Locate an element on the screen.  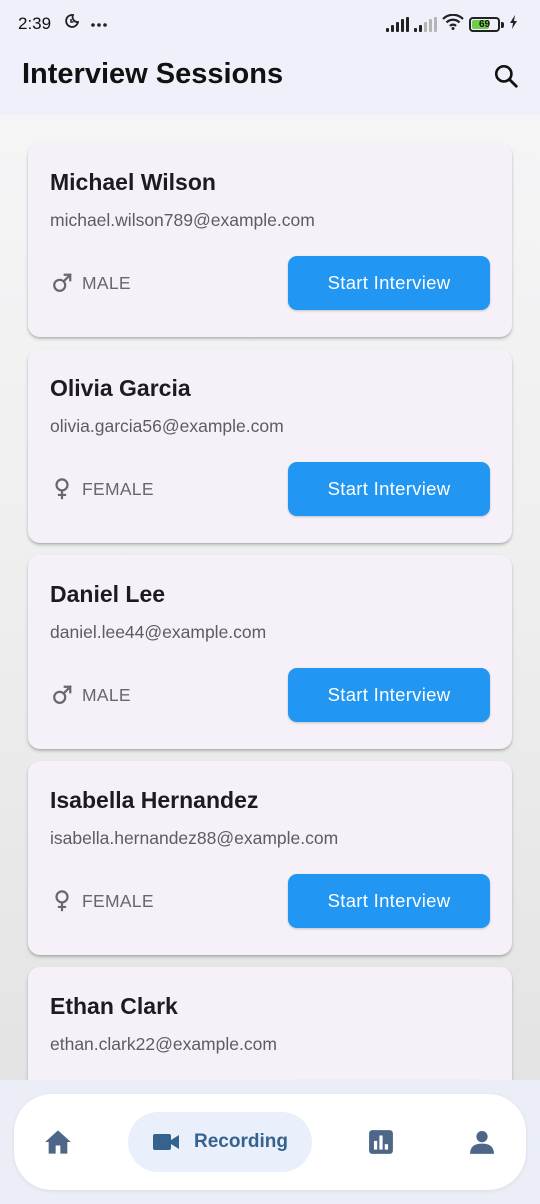
nav-recording-label: Recording is located at coordinates (241, 1141).